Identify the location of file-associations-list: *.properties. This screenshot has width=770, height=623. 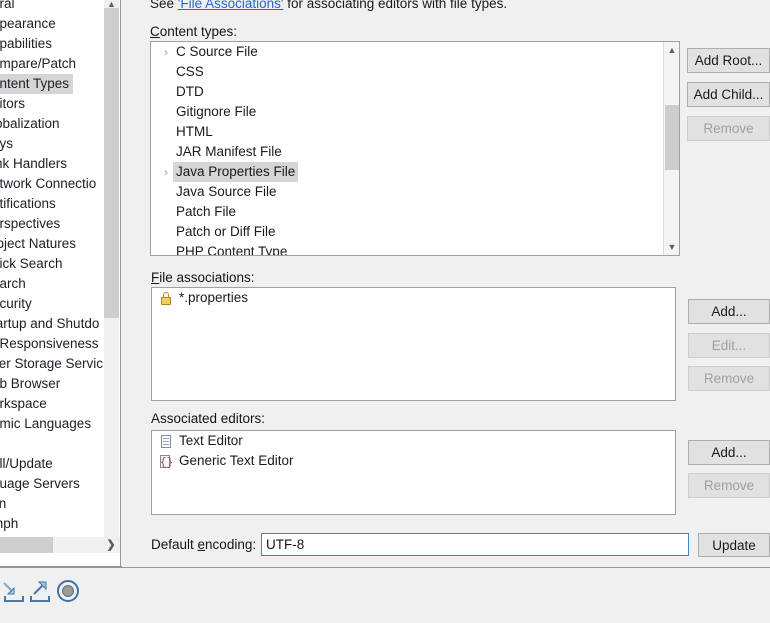
(413, 344).